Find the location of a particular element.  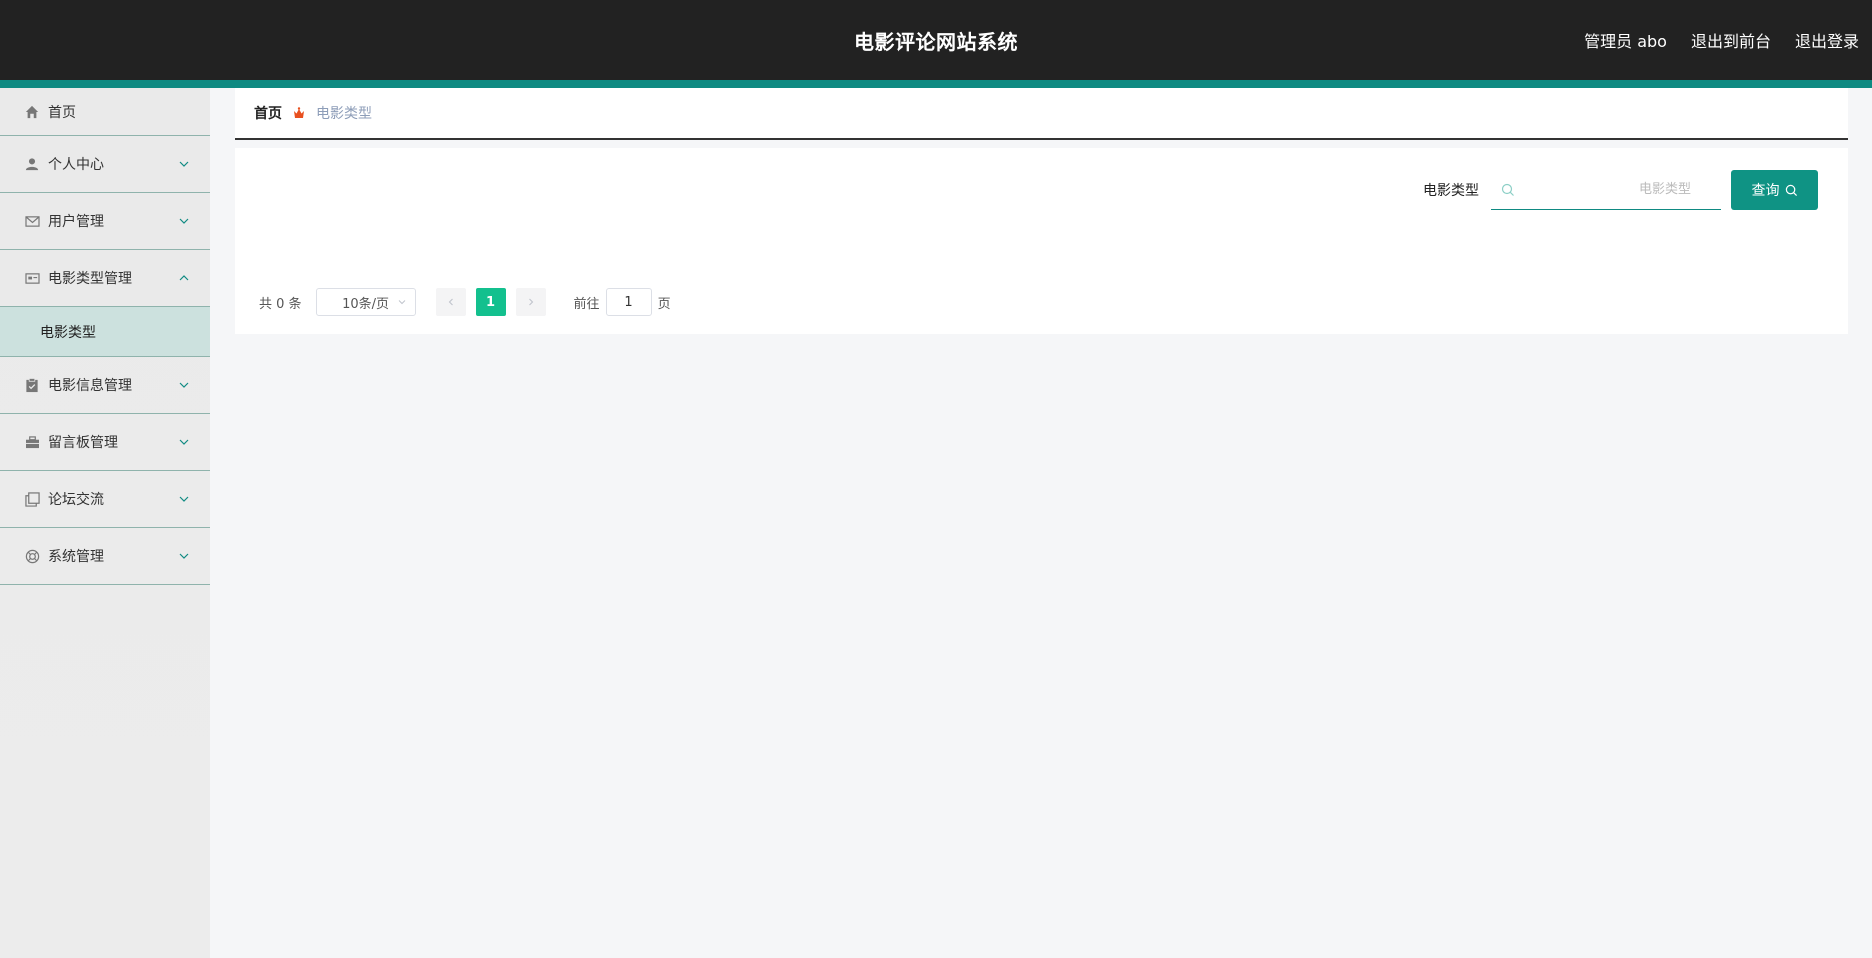

query-button-label: 查询 is located at coordinates (1765, 191).